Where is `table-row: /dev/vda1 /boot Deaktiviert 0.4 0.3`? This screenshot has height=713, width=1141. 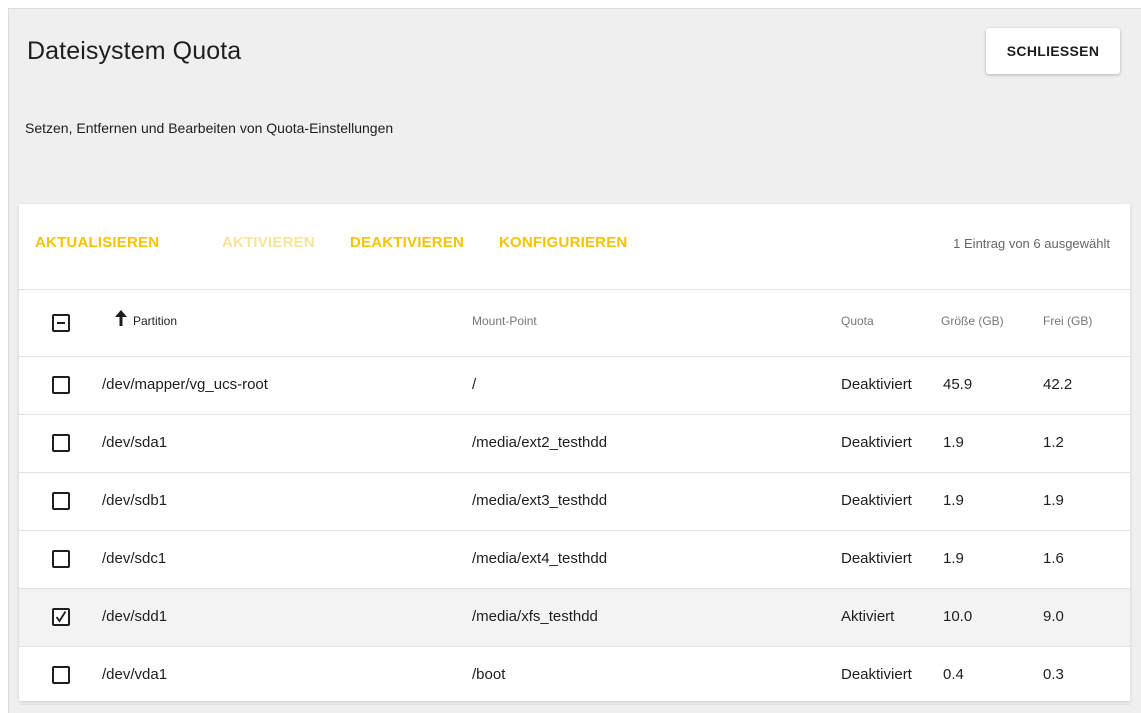
table-row: /dev/vda1 /boot Deaktiviert 0.4 0.3 is located at coordinates (574, 676).